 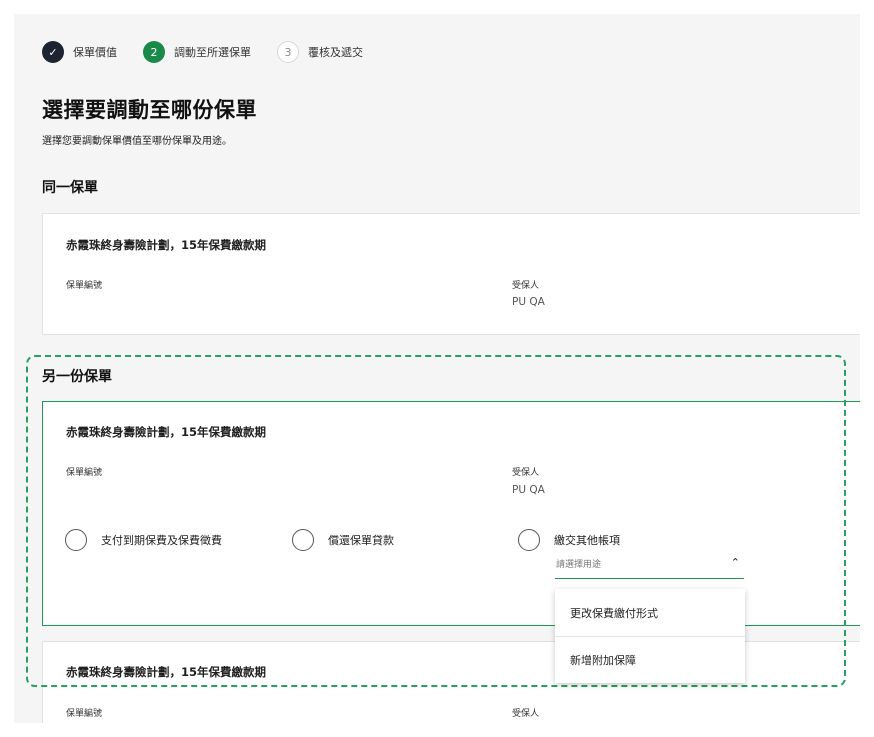 I want to click on step-number: 3, so click(x=288, y=52).